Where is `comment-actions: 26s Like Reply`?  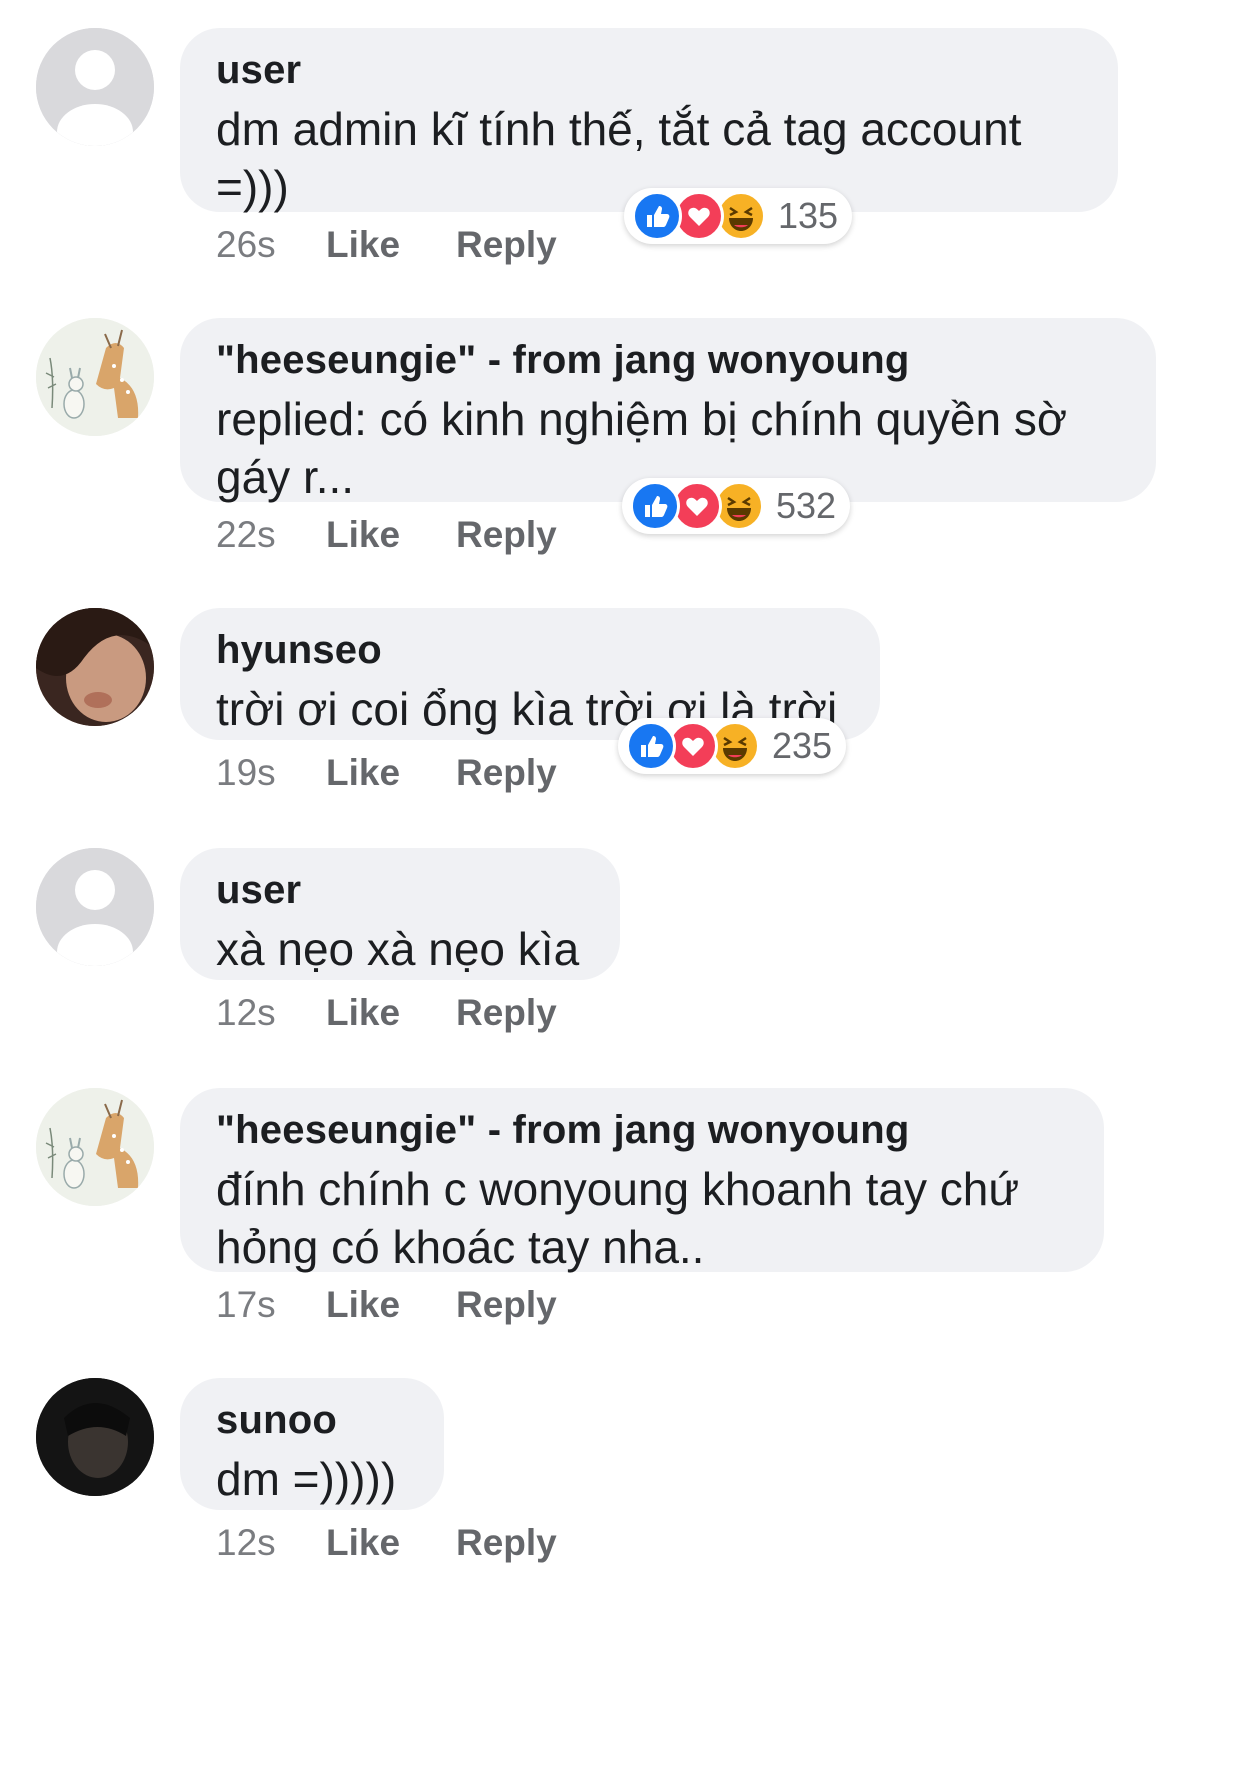
comment-actions: 26s Like Reply is located at coordinates (386, 245).